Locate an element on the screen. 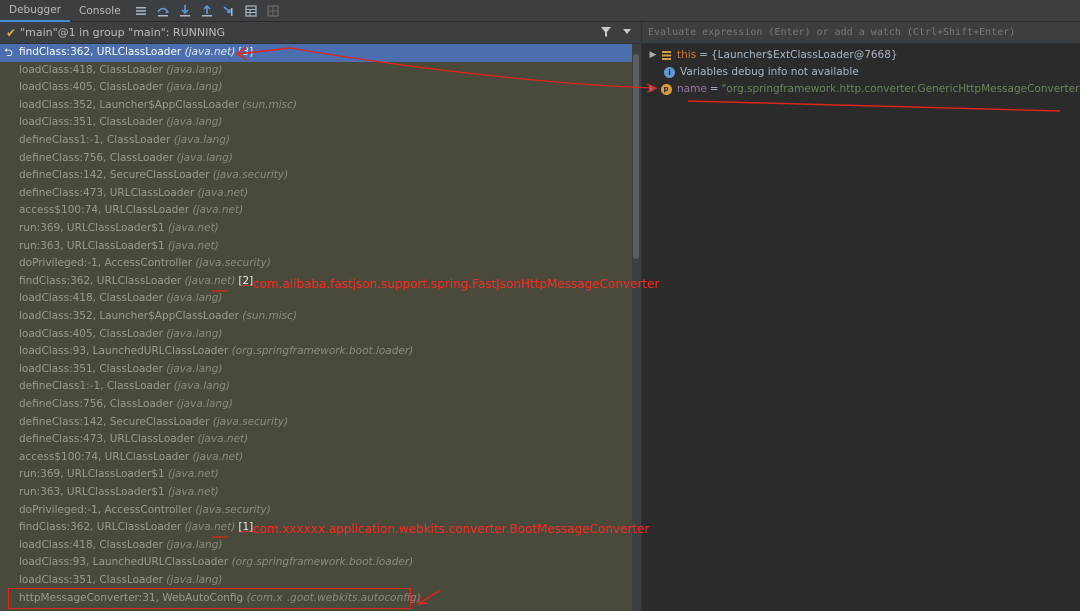  variable-this: ▶ this = {Launcher$ExtClassLoader@7668} is located at coordinates (770, 55).